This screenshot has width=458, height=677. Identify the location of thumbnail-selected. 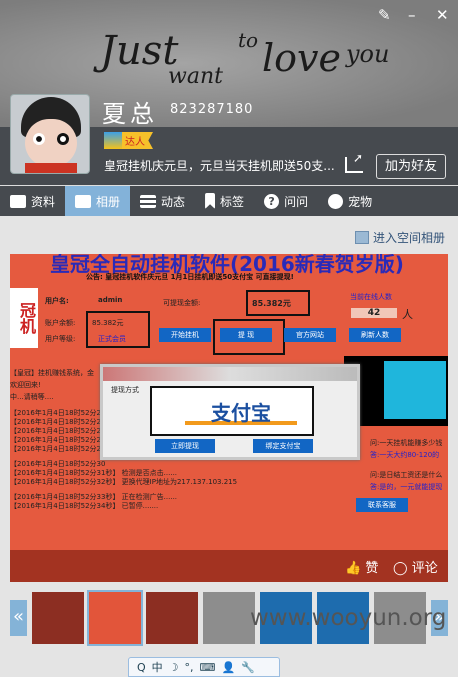
(115, 618).